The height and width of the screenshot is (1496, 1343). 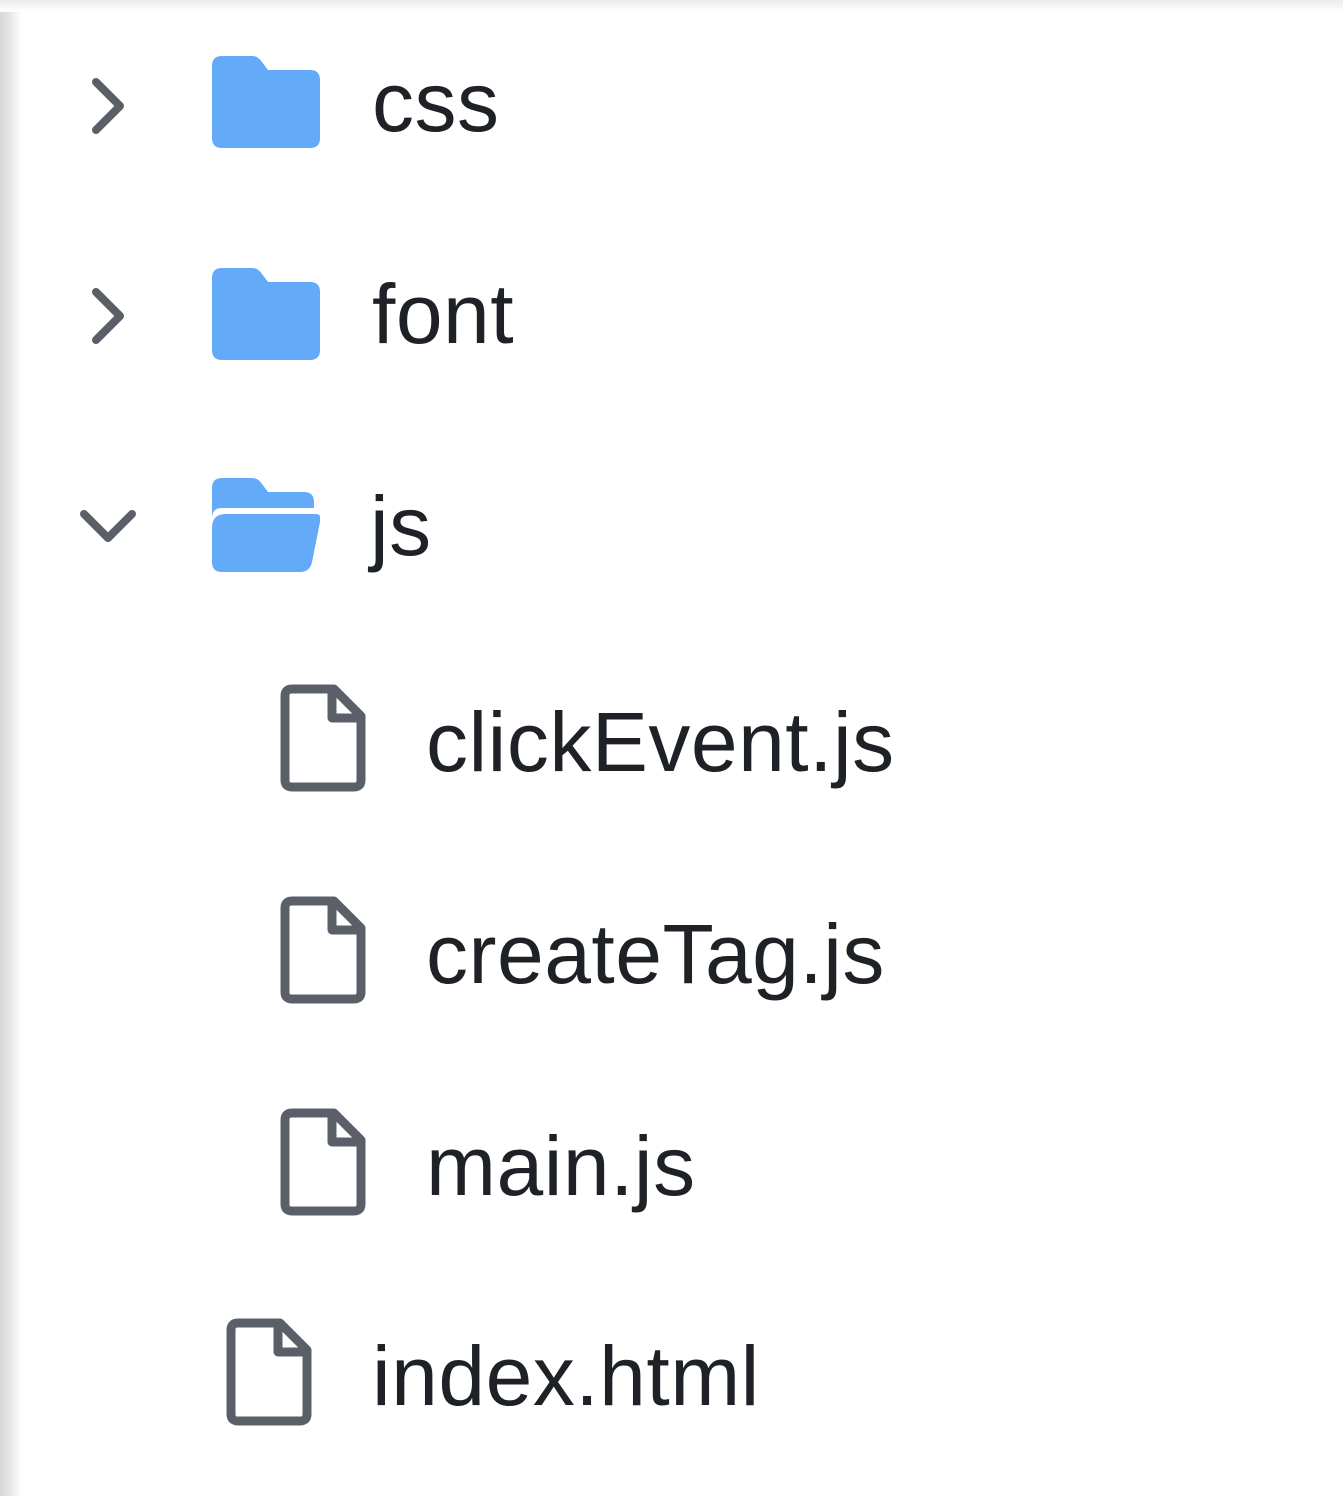 What do you see at coordinates (655, 954) in the screenshot?
I see `tree-item-label: createTag.js` at bounding box center [655, 954].